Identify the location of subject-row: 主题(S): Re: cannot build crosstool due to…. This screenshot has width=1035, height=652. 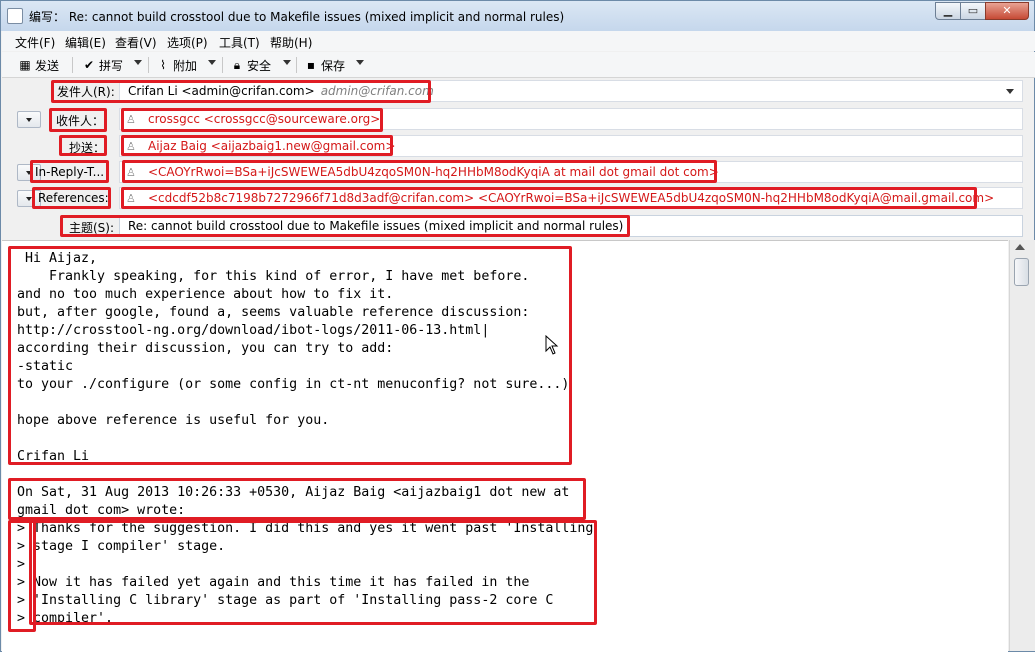
(518, 226).